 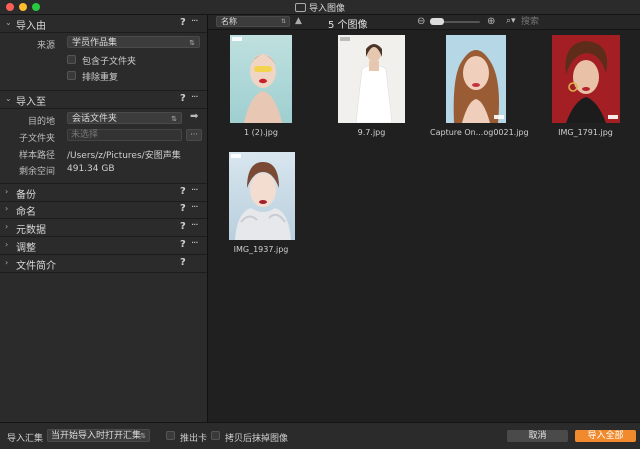 What do you see at coordinates (437, 21) in the screenshot?
I see `slider-knob` at bounding box center [437, 21].